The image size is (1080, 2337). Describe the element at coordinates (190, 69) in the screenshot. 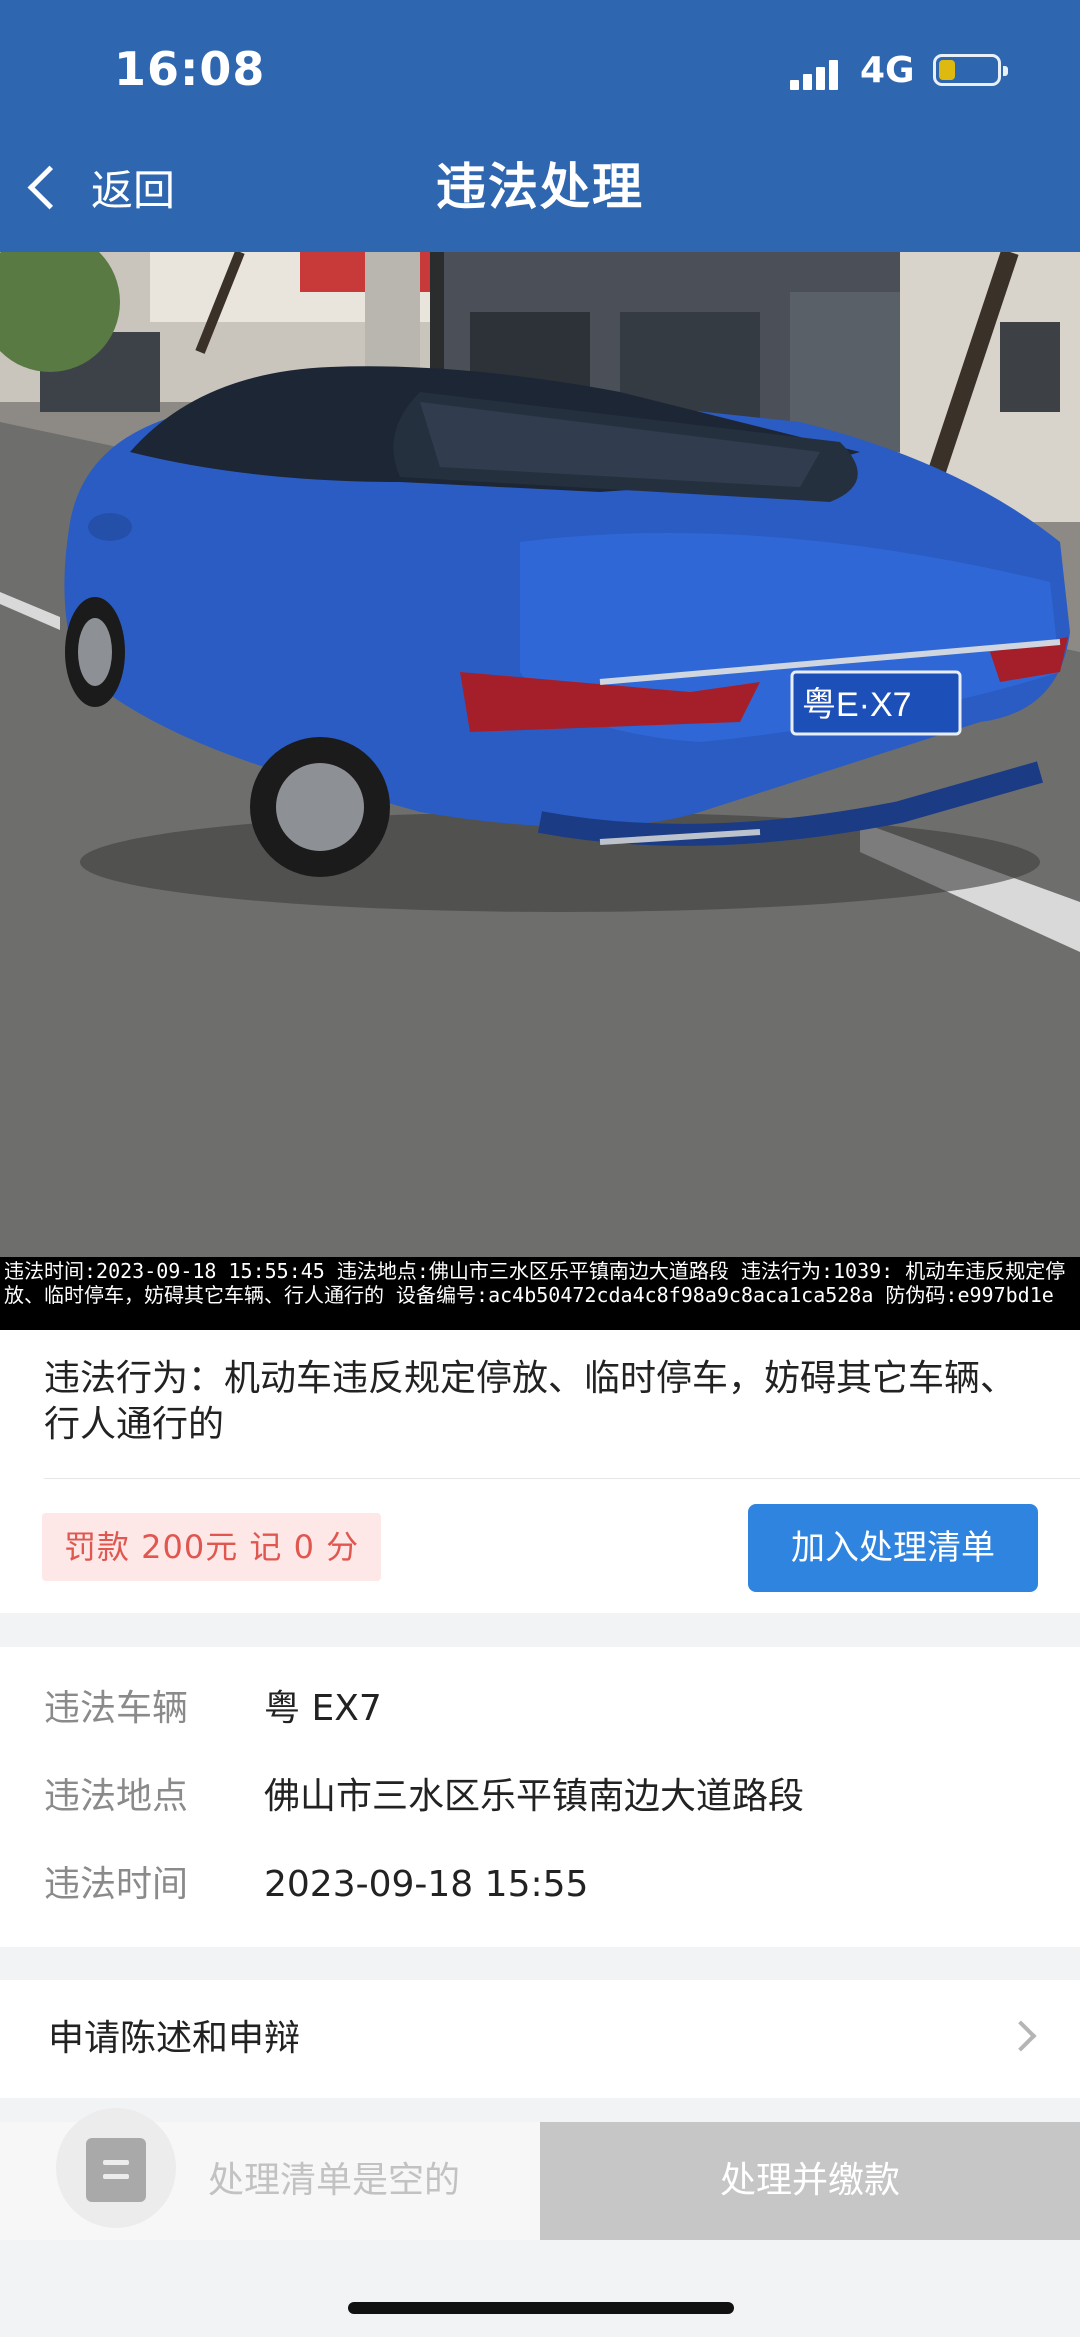

I see `status-time: 16:08` at that location.